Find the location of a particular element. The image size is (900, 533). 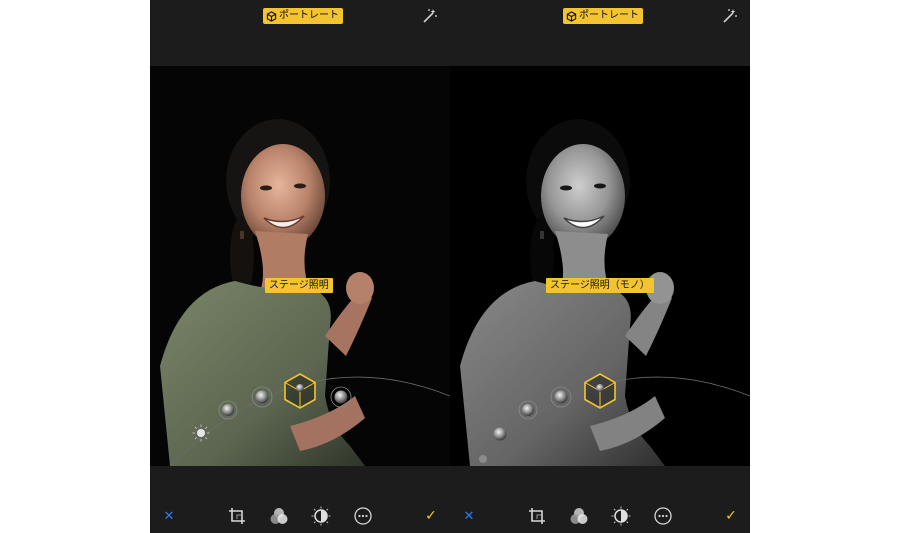

lighting-mode-label: ステージ照明（モノ） is located at coordinates (600, 285).